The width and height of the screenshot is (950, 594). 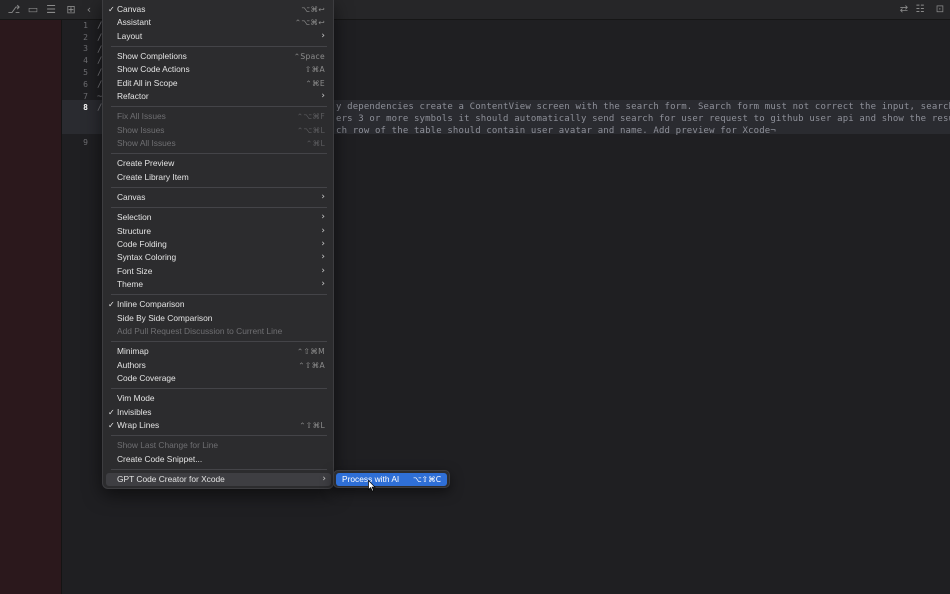 What do you see at coordinates (31, 297) in the screenshot?
I see `navigator-sidebar` at bounding box center [31, 297].